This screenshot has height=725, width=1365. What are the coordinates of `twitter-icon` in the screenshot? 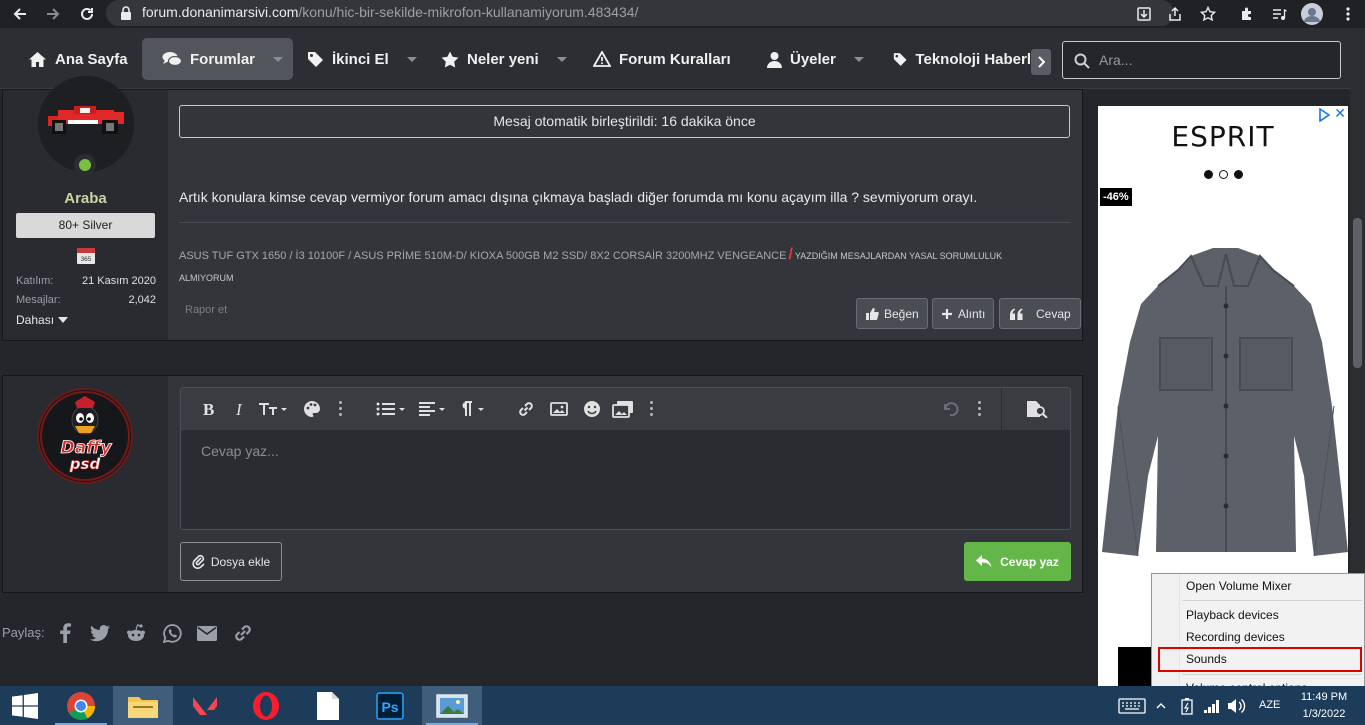 It's located at (100, 632).